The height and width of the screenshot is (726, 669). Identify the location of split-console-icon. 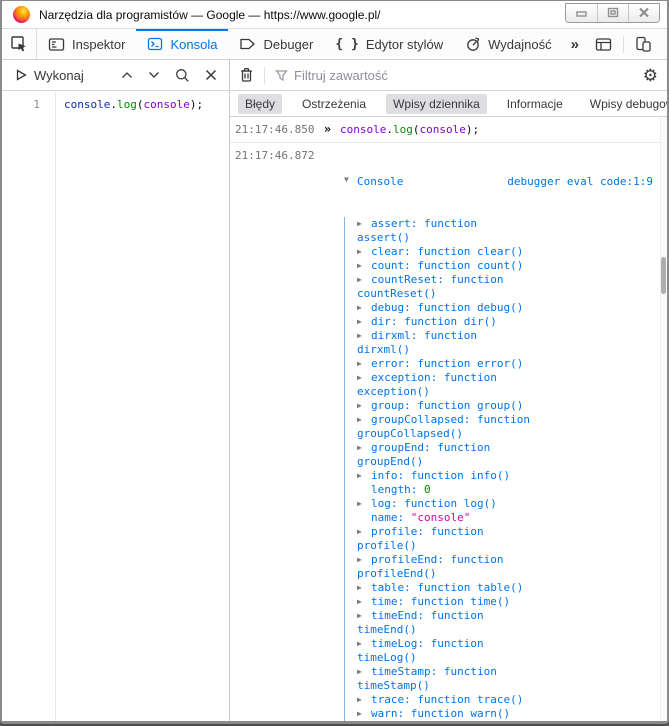
(603, 44).